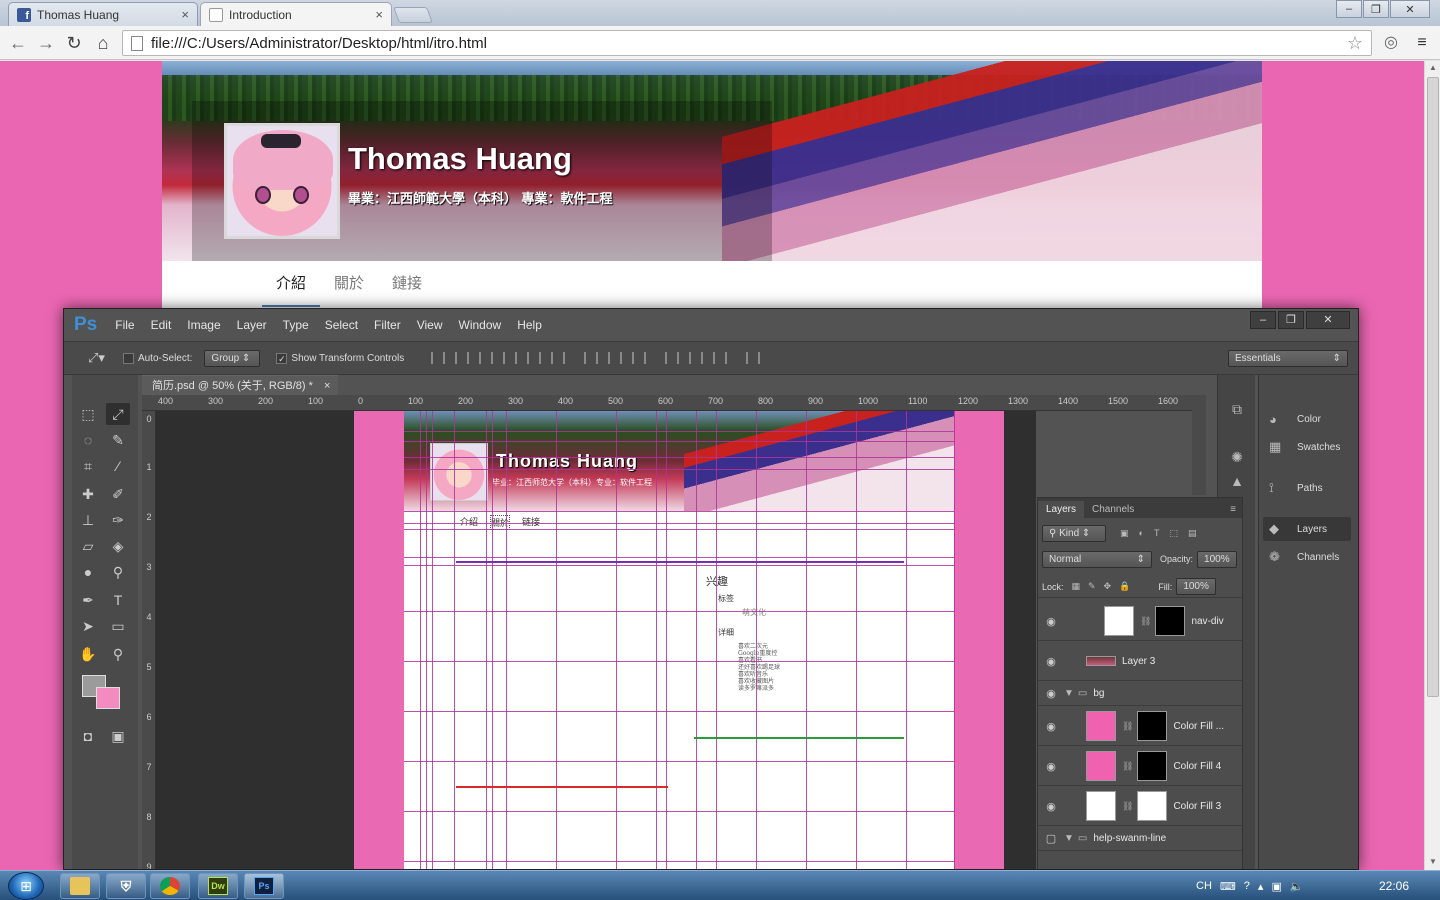 Image resolution: width=1440 pixels, height=900 pixels. What do you see at coordinates (595, 358) in the screenshot?
I see `align-buttons` at bounding box center [595, 358].